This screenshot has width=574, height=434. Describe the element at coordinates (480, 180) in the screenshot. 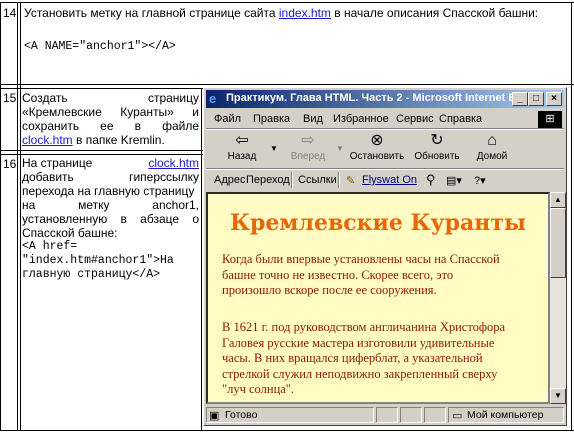

I see `help-icon: ?▾` at that location.